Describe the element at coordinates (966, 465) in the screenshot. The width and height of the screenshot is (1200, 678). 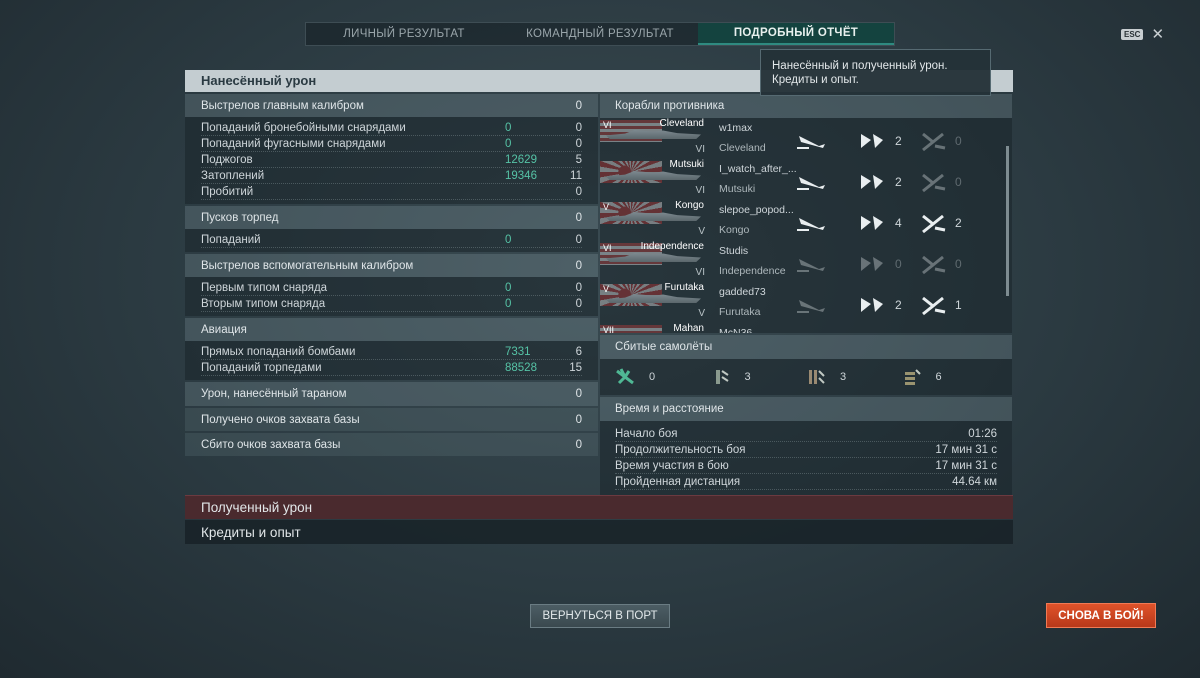
I see `time-value: 17 мин 31 с` at that location.